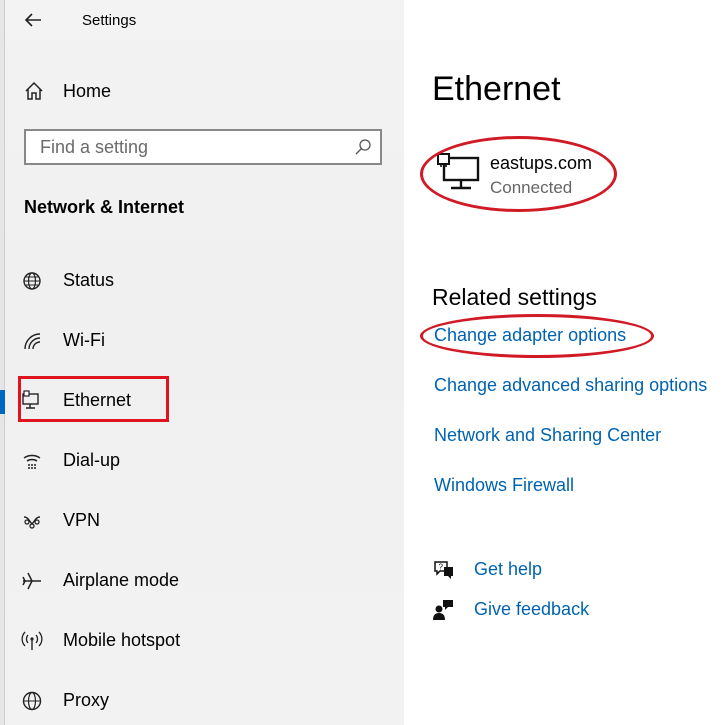 The image size is (721, 725). I want to click on sidebar-item-vpn: VPN, so click(204, 521).